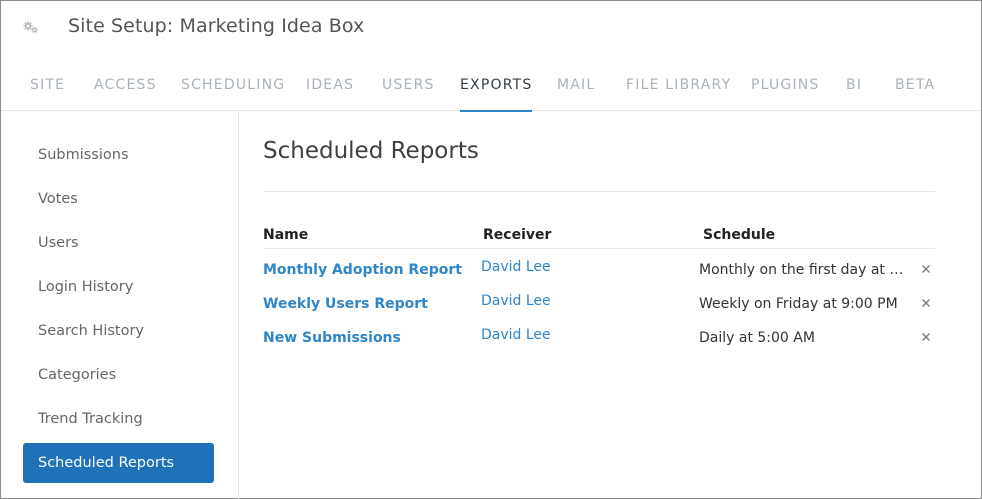 The image size is (982, 499). Describe the element at coordinates (286, 235) in the screenshot. I see `column-header-name: Name` at that location.